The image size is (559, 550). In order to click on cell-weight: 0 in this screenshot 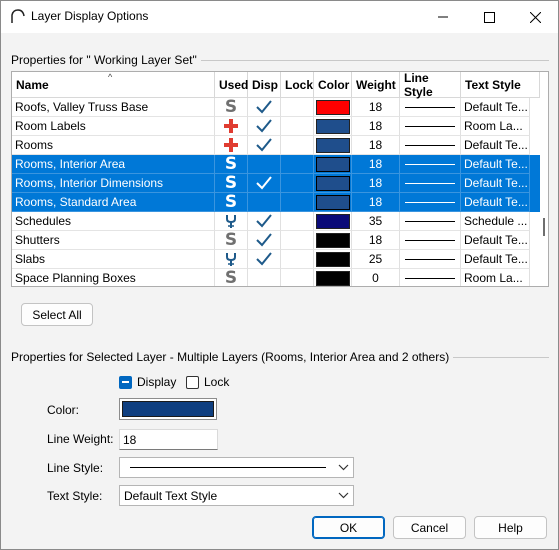, I will do `click(376, 277)`.